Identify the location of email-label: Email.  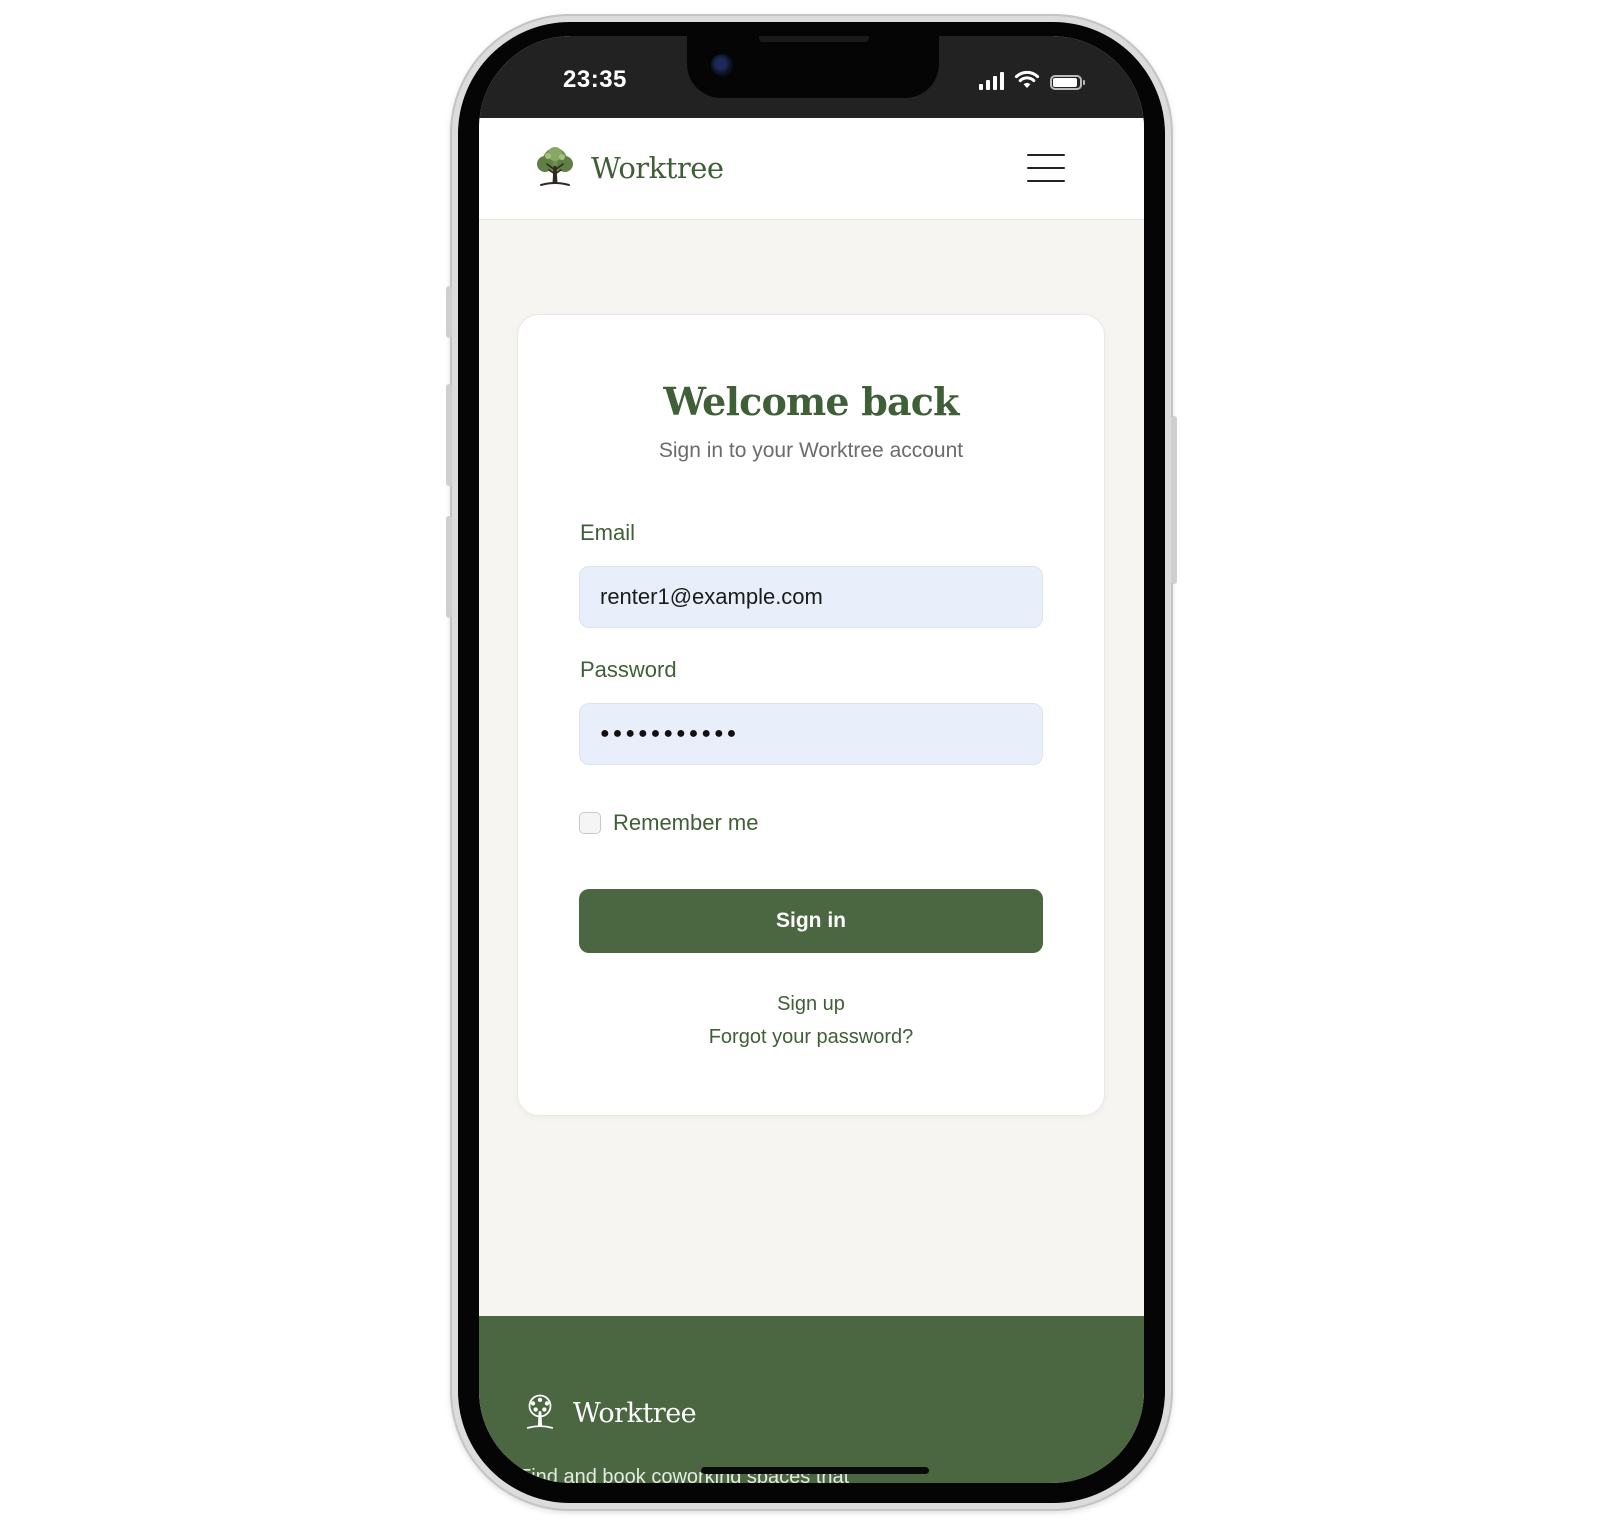
(608, 532).